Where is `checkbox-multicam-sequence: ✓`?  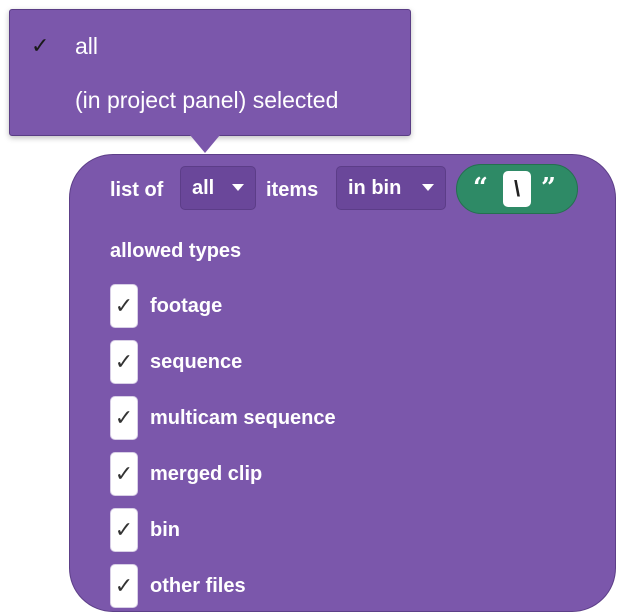
checkbox-multicam-sequence: ✓ is located at coordinates (124, 418).